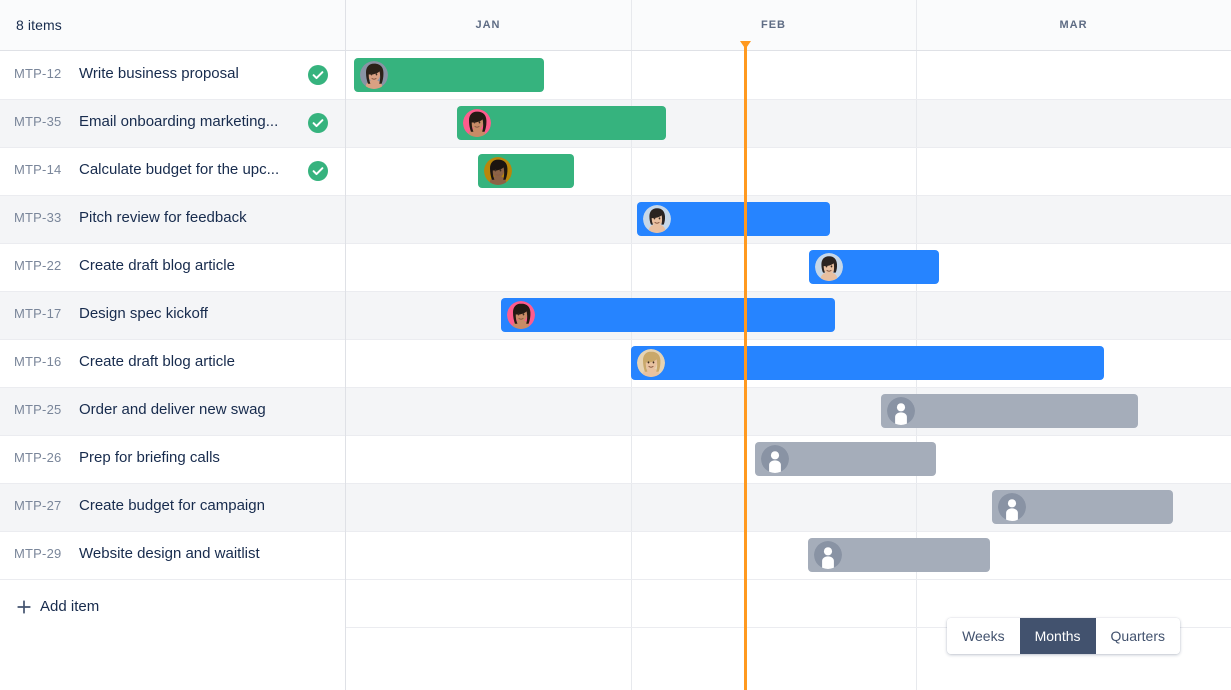 The height and width of the screenshot is (690, 1231). Describe the element at coordinates (159, 73) in the screenshot. I see `task-title: Write business proposal` at that location.